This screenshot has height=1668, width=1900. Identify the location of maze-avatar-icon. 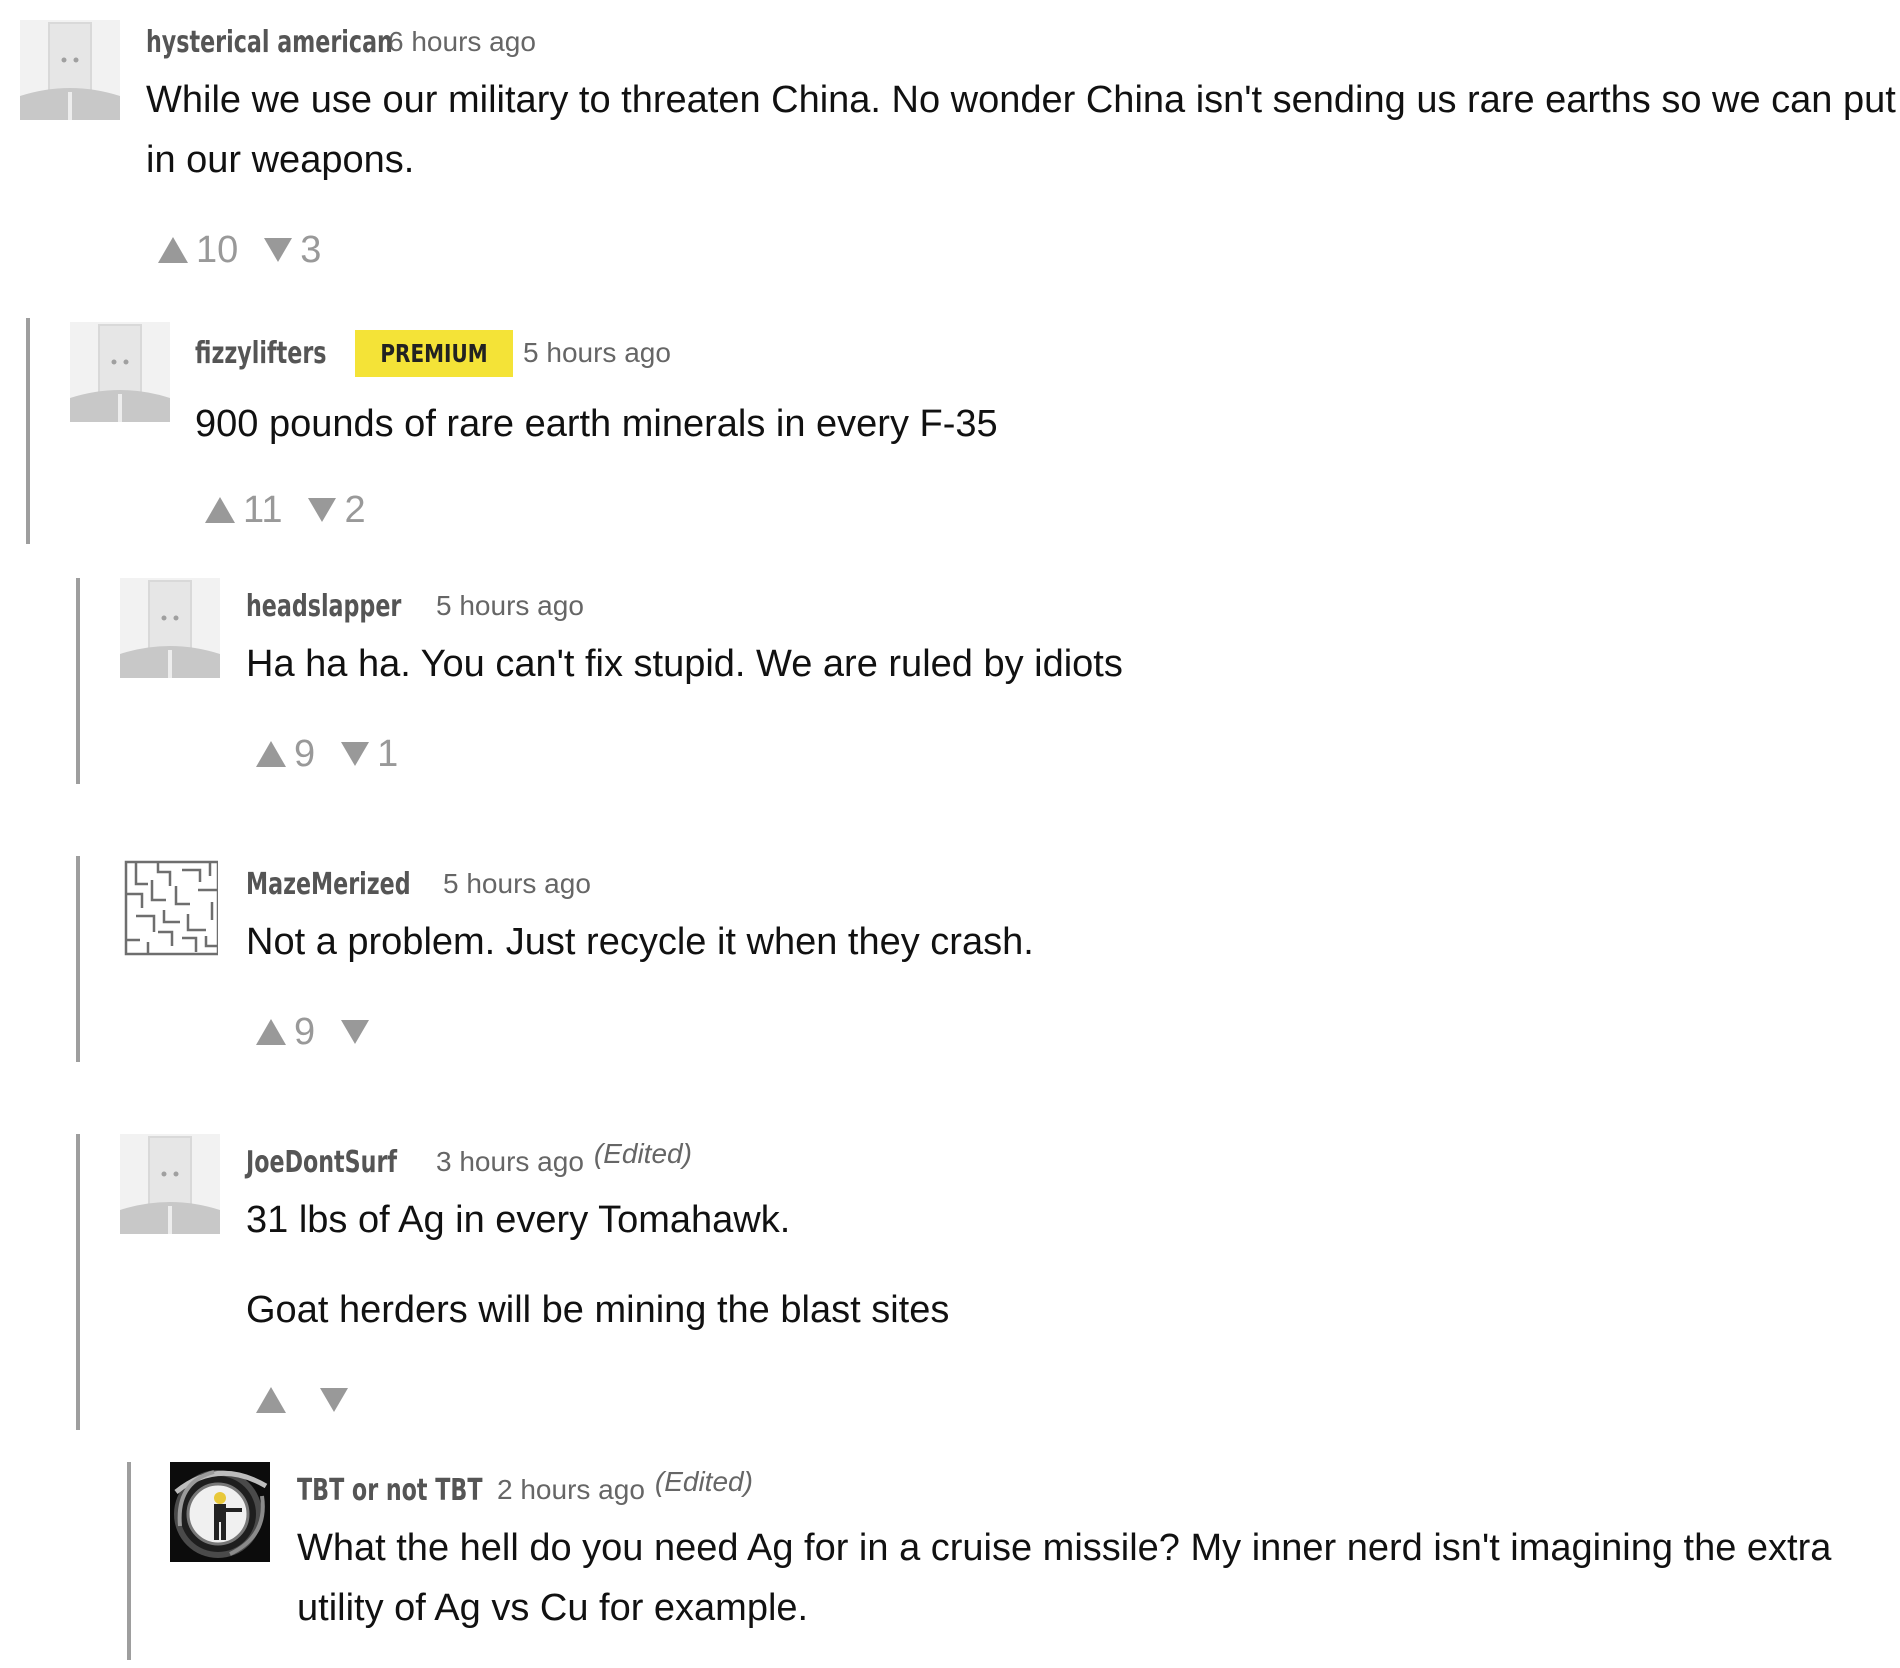
(170, 906).